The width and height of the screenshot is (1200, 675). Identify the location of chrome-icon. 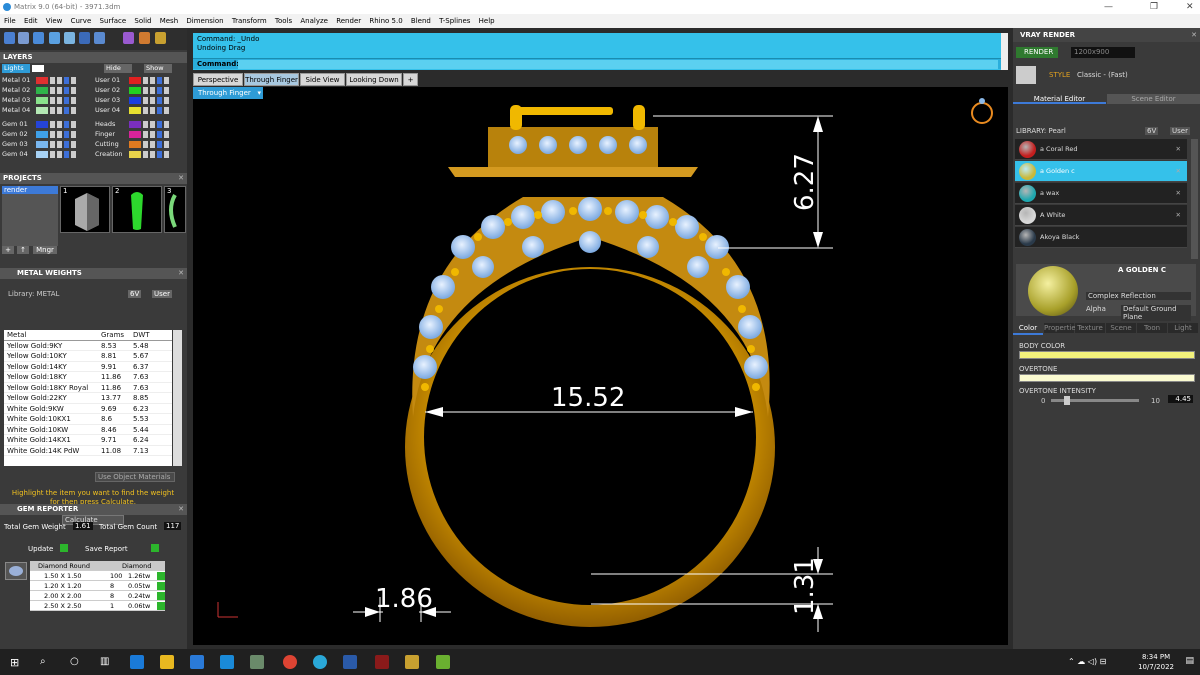
(290, 662).